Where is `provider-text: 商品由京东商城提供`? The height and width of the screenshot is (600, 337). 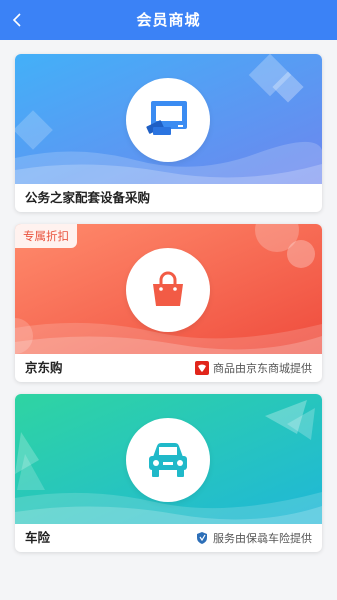
provider-text: 商品由京东商城提供 is located at coordinates (262, 368).